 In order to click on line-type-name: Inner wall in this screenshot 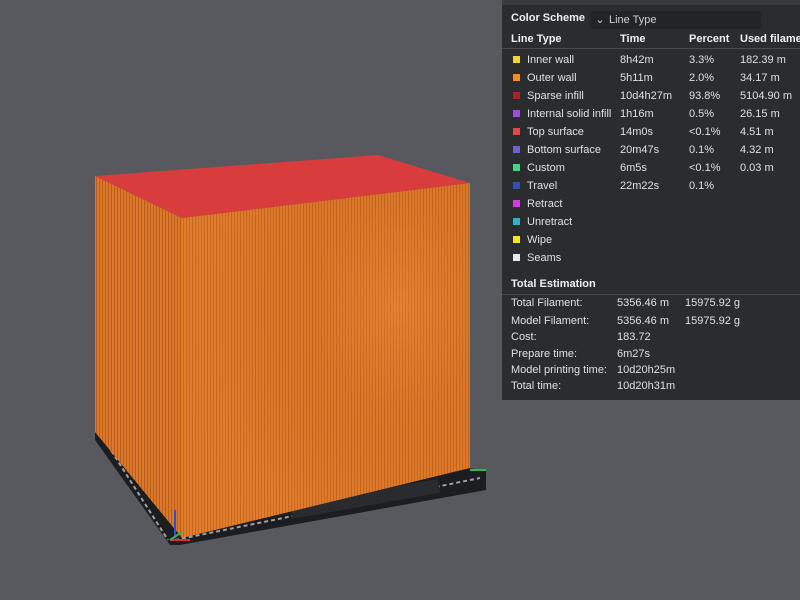, I will do `click(551, 60)`.